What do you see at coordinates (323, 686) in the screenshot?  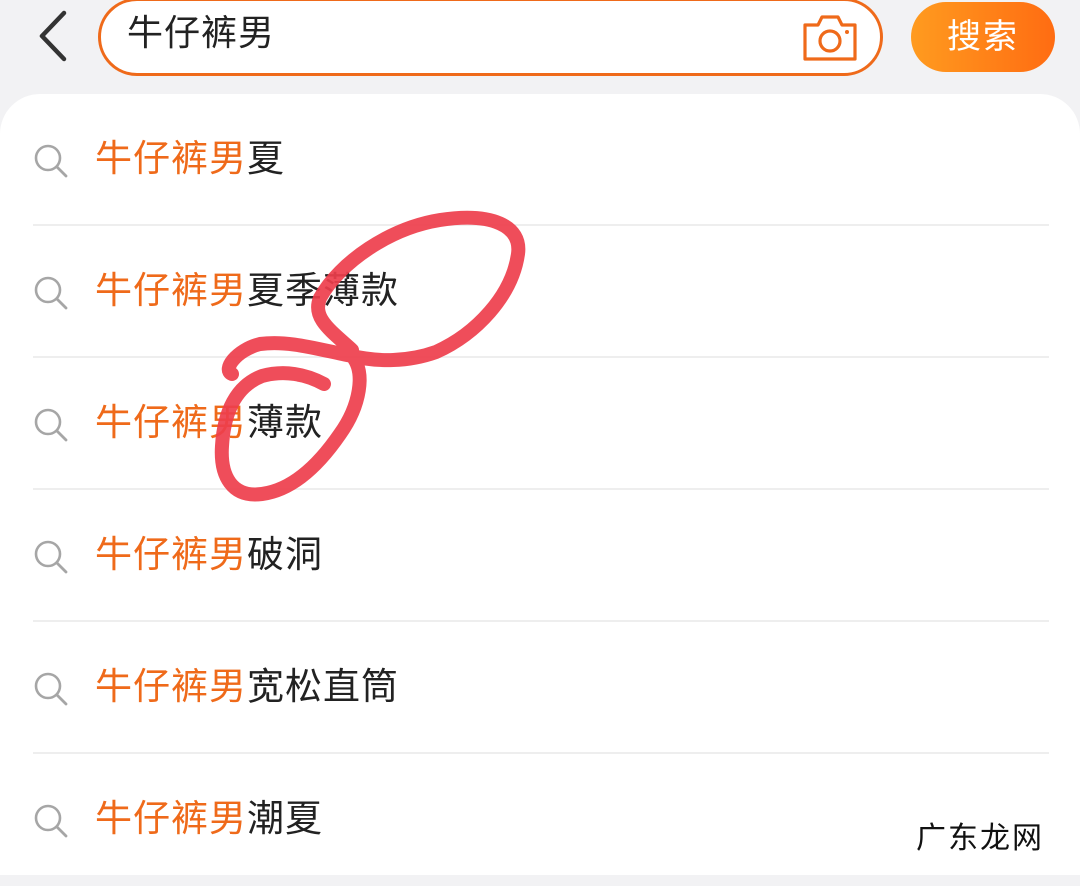 I see `suggestion-suffix: 宽松直筒` at bounding box center [323, 686].